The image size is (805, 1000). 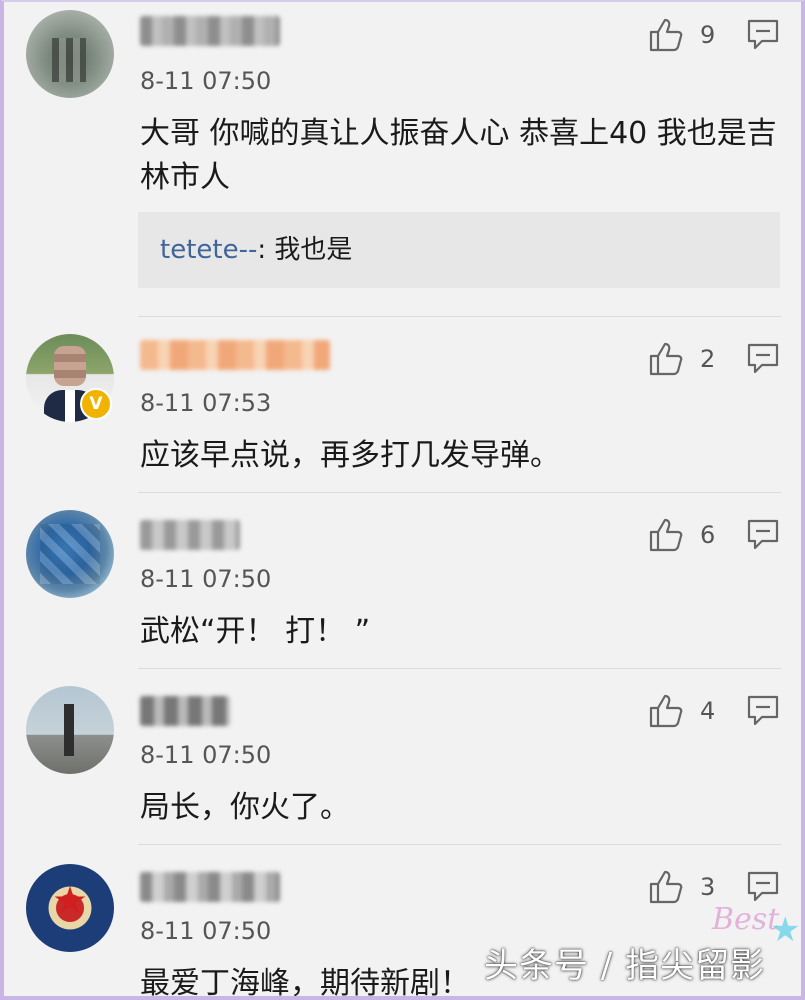 What do you see at coordinates (708, 35) in the screenshot?
I see `like-count: 9` at bounding box center [708, 35].